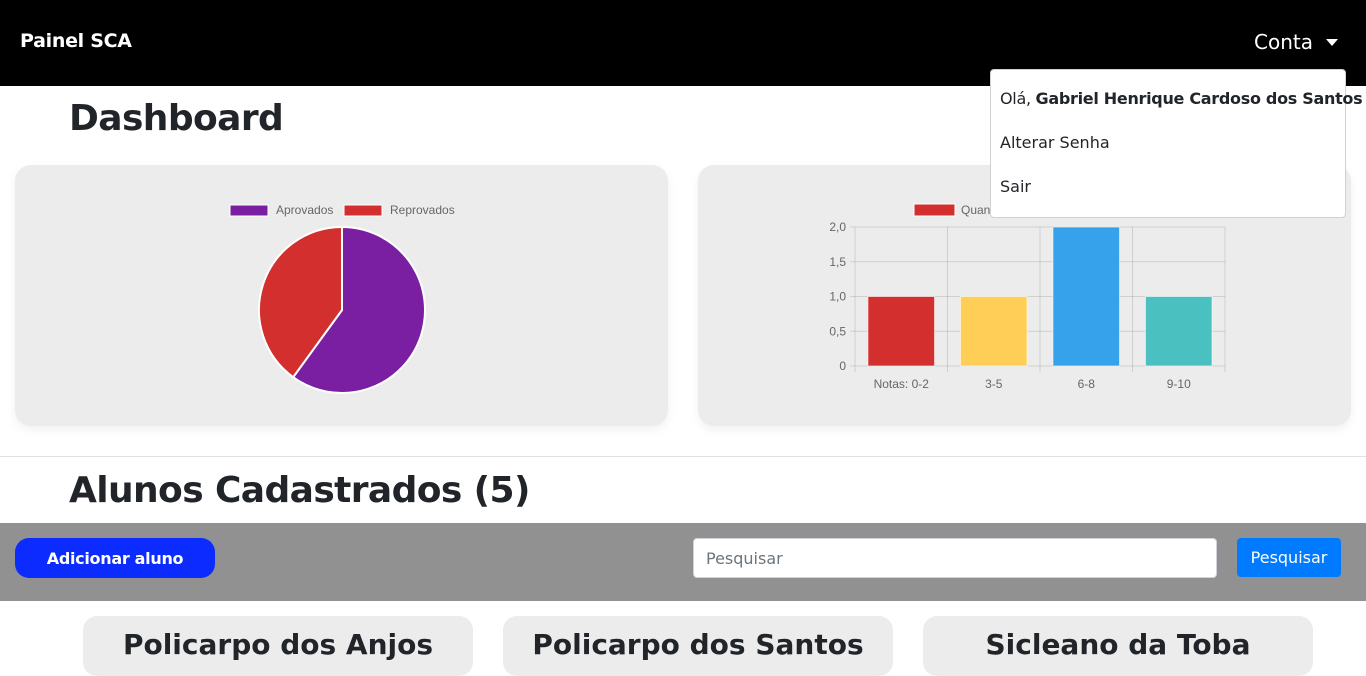 The height and width of the screenshot is (676, 1366). Describe the element at coordinates (1179, 384) in the screenshot. I see `x-tick-label: 9-10` at that location.